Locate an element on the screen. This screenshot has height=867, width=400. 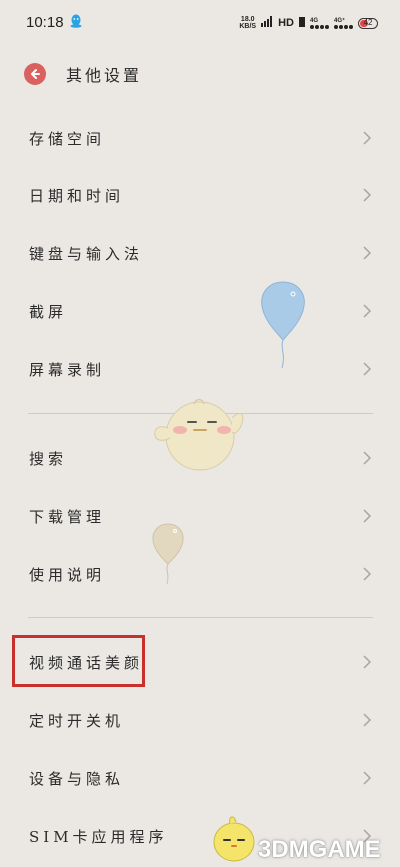
back-button is located at coordinates (35, 74).